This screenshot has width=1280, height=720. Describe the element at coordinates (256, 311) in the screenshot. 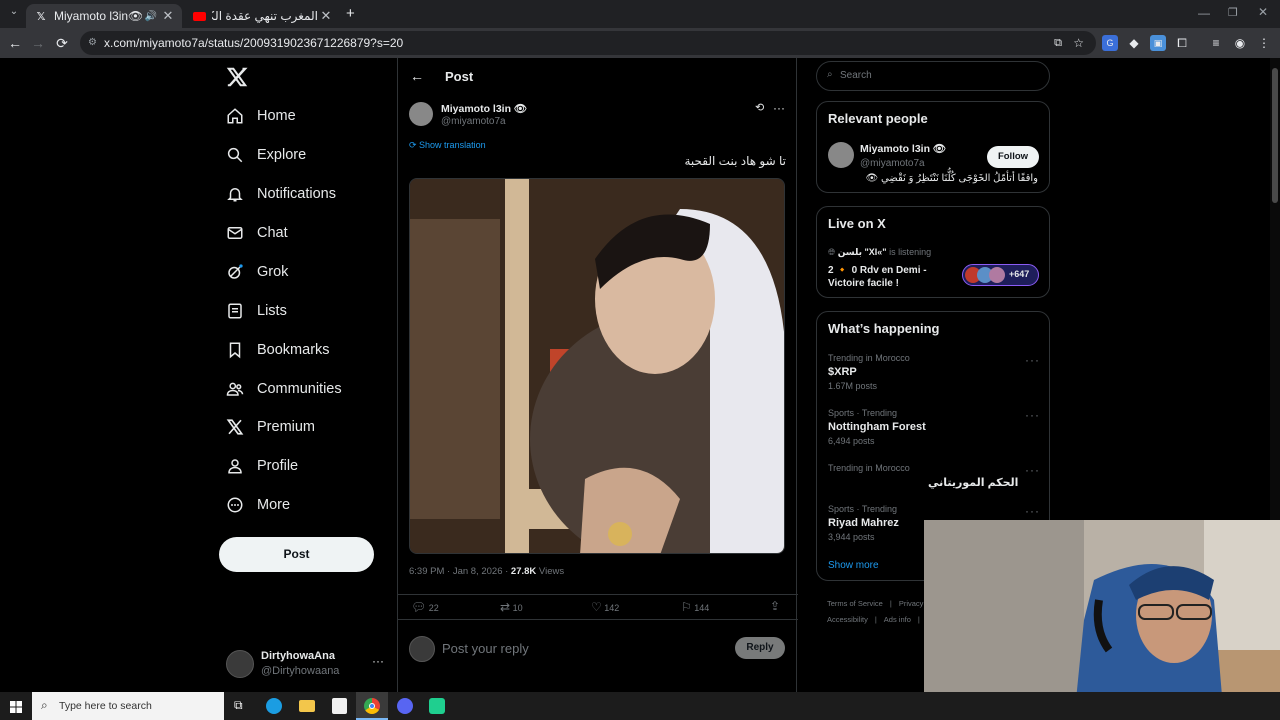

I see `nav-lists: Lists` at that location.